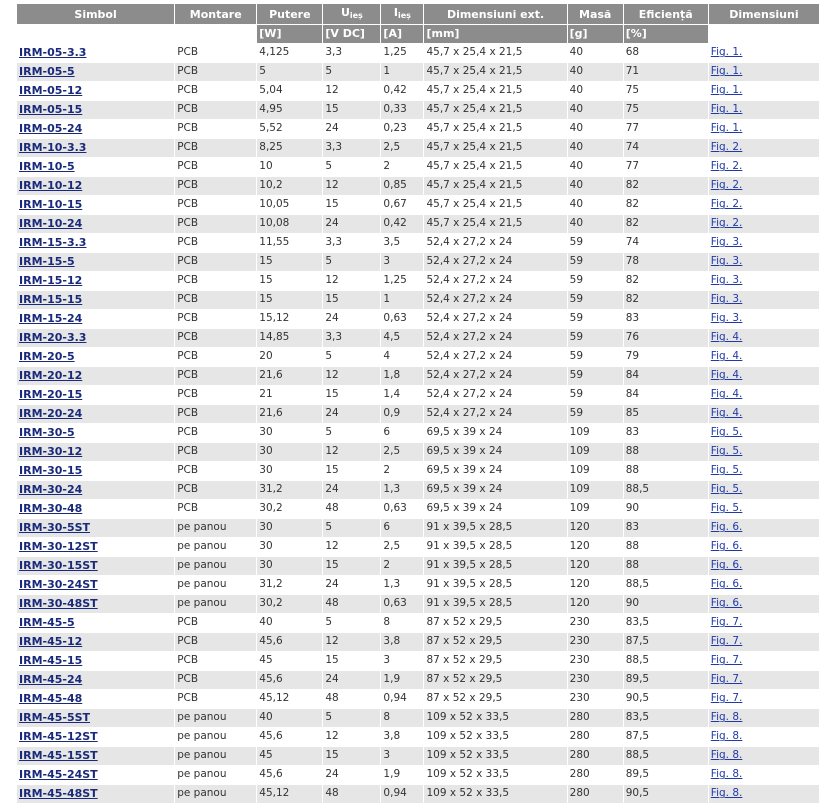 This screenshot has height=804, width=820. What do you see at coordinates (50, 698) in the screenshot?
I see `symbol-link: IRM-45-48` at bounding box center [50, 698].